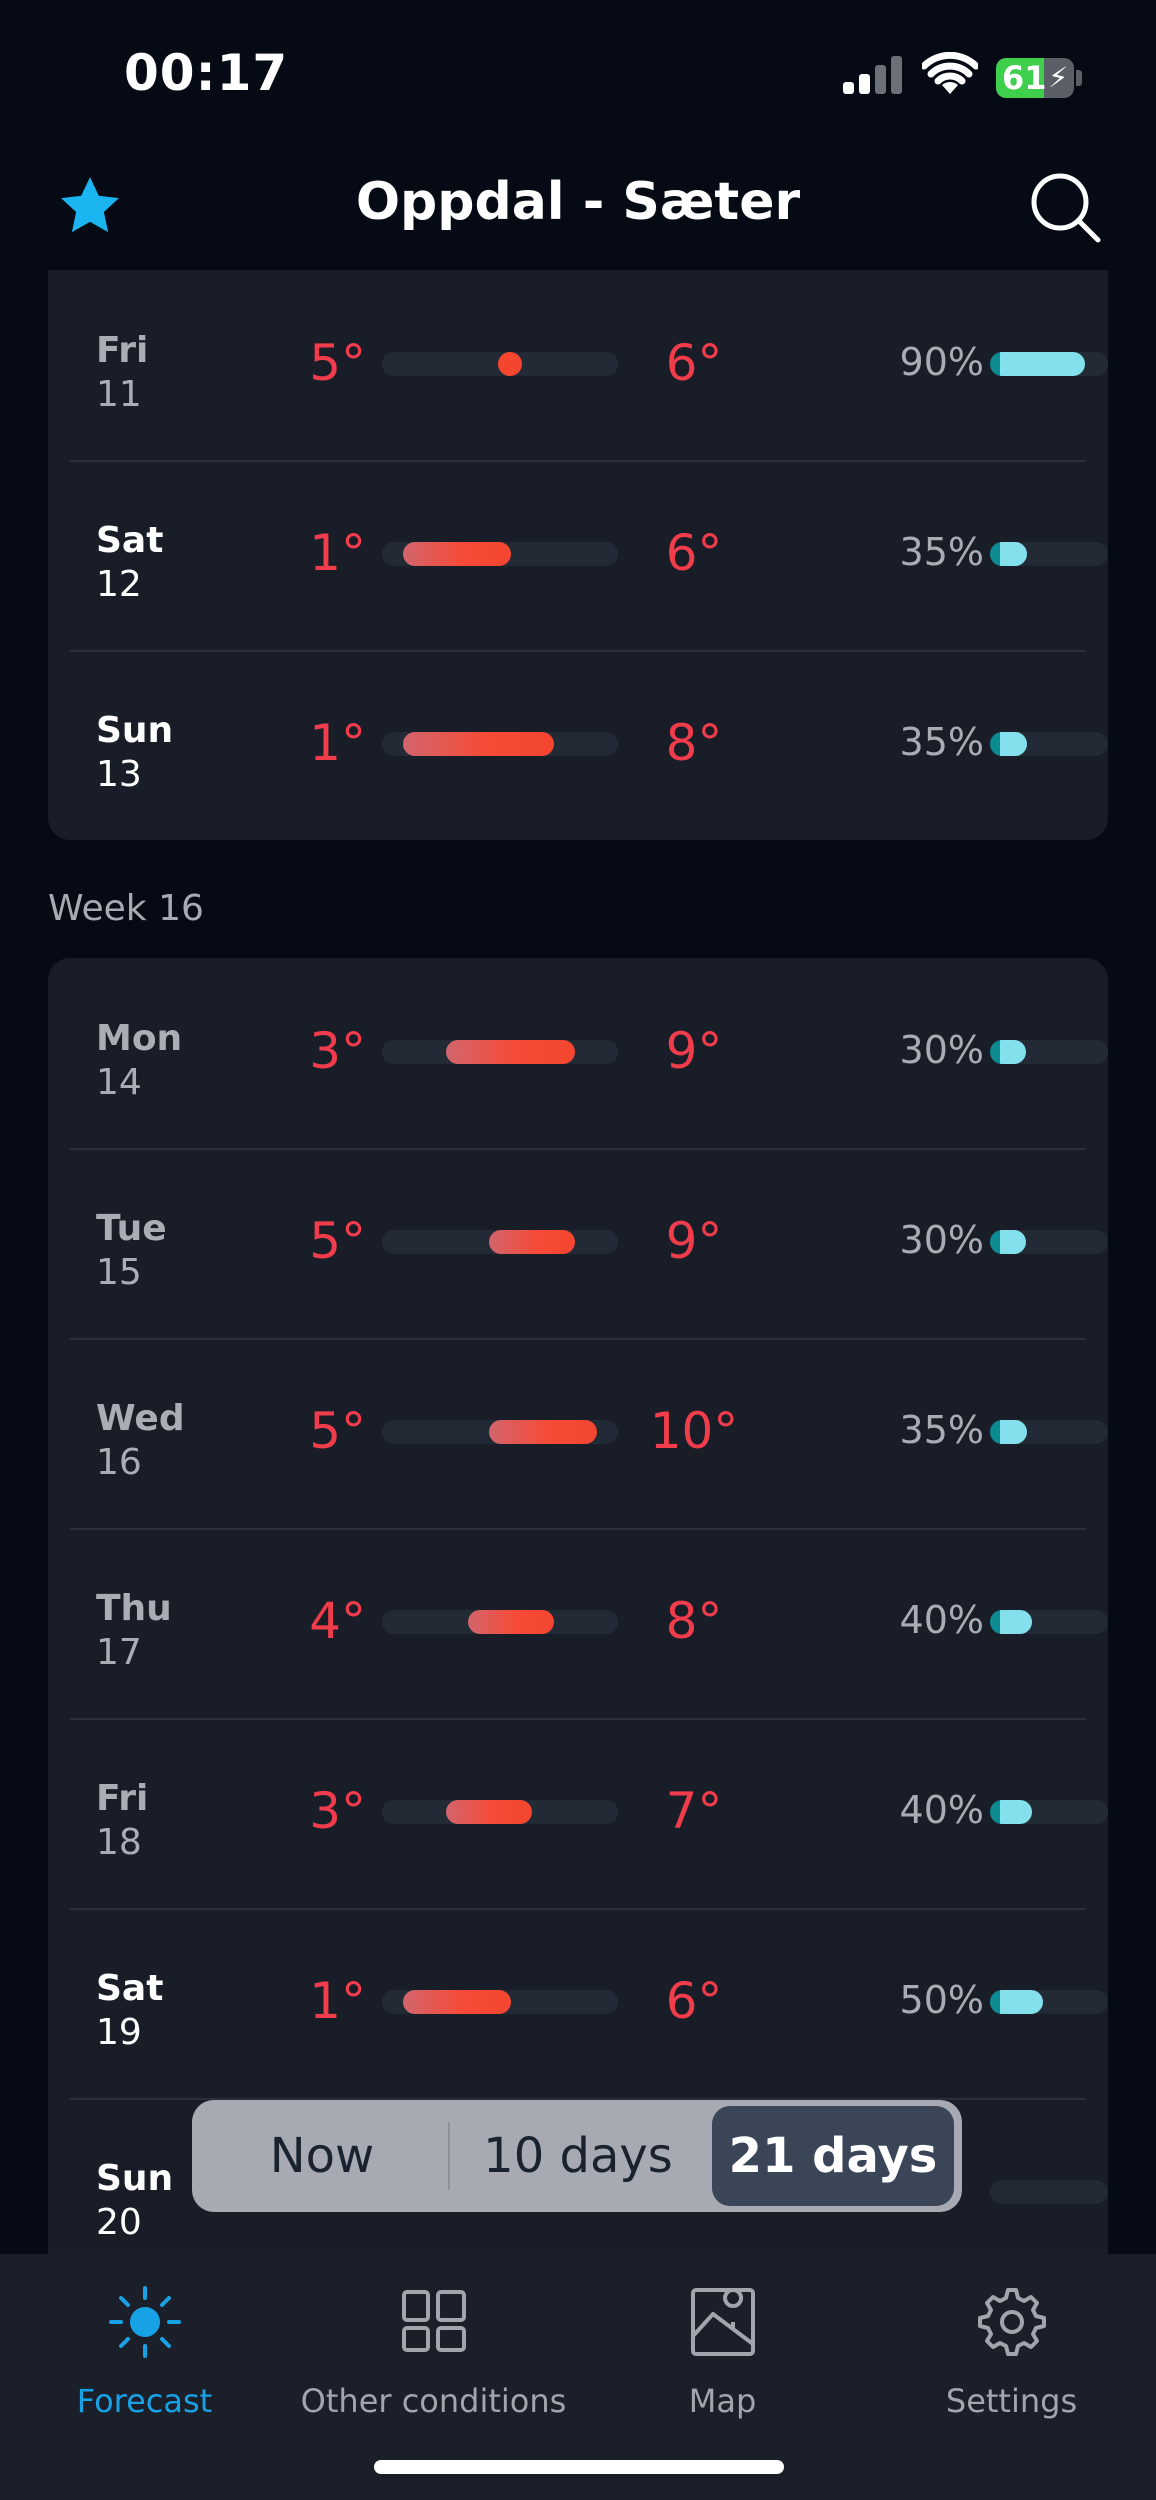 This screenshot has height=2500, width=1156. Describe the element at coordinates (119, 1082) in the screenshot. I see `day-date: 14` at that location.